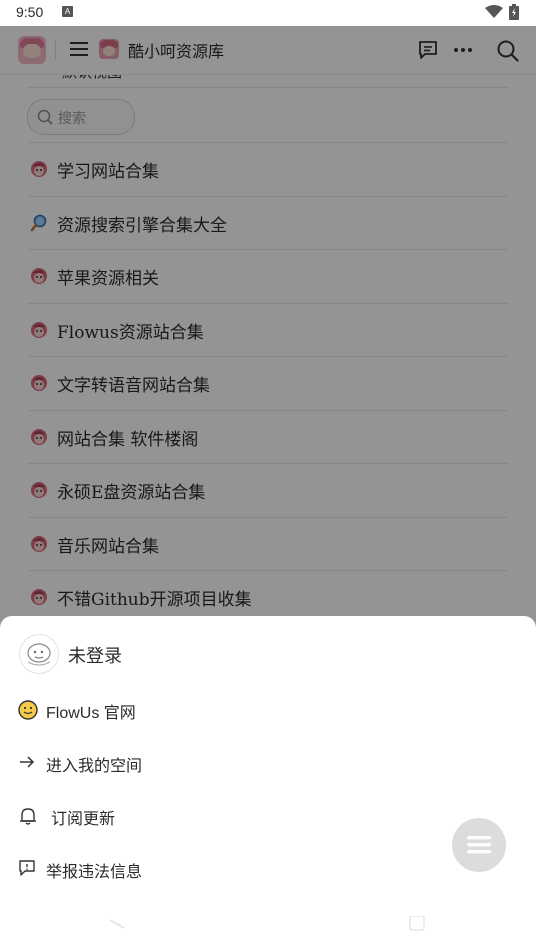  I want to click on smiley-icon, so click(28, 710).